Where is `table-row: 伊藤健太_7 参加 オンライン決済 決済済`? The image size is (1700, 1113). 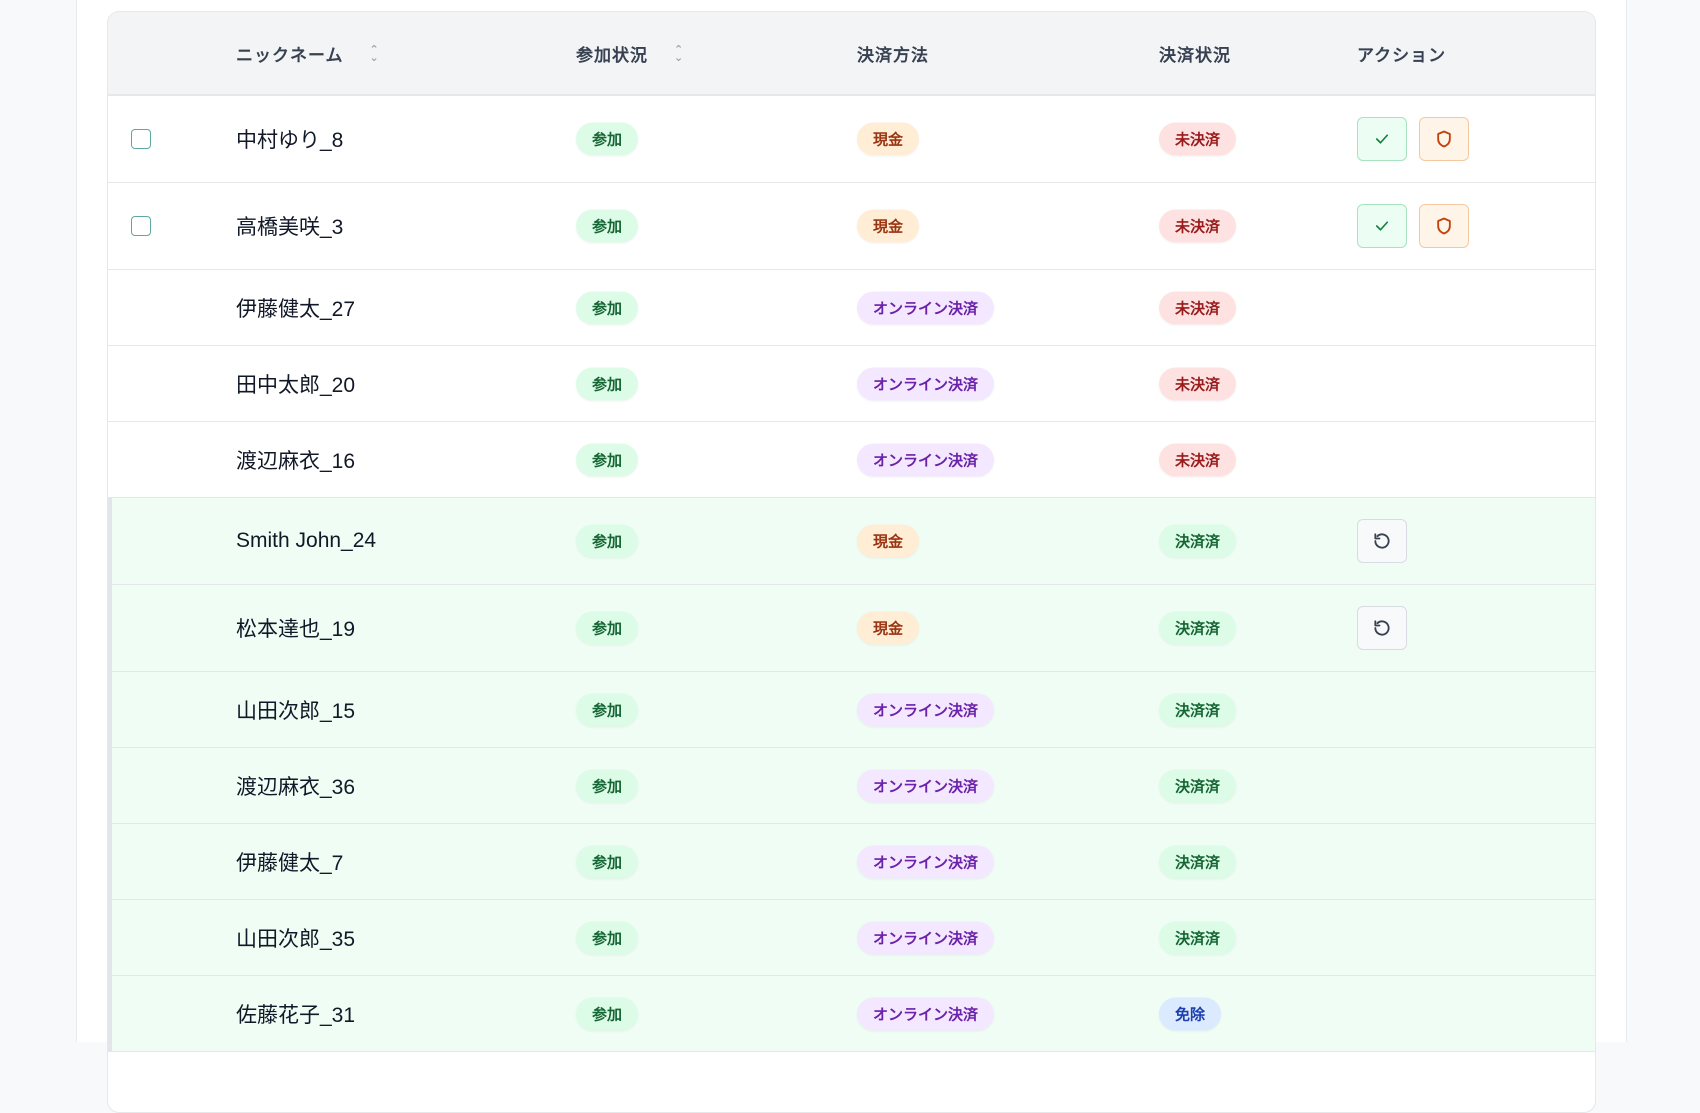 table-row: 伊藤健太_7 参加 オンライン決済 決済済 is located at coordinates (851, 862).